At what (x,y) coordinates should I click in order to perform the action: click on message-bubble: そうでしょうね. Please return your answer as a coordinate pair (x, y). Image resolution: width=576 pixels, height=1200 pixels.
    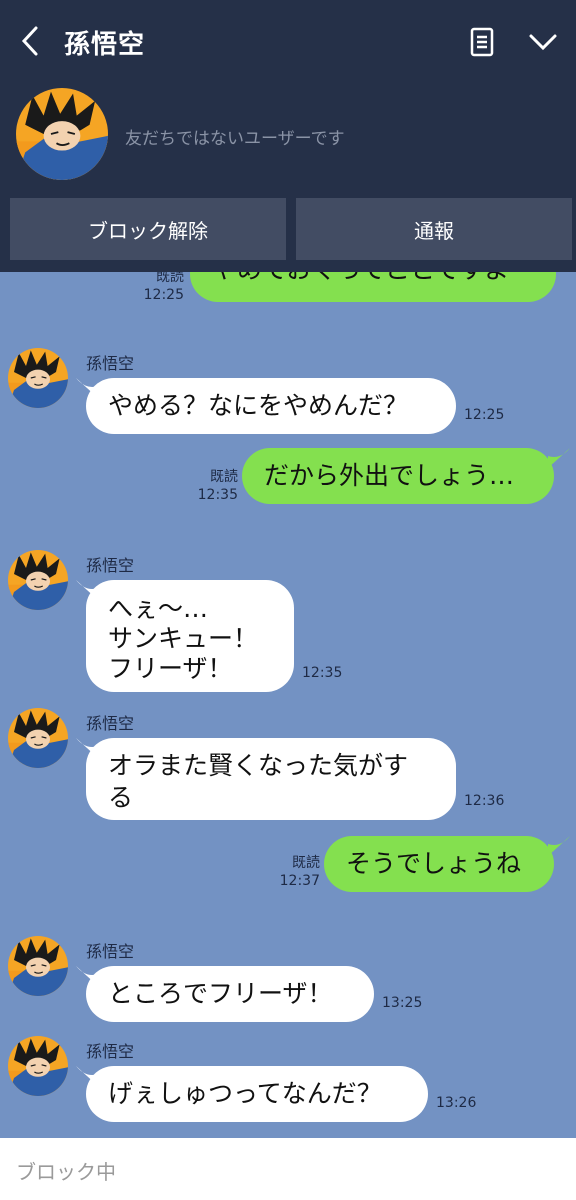
    Looking at the image, I should click on (439, 864).